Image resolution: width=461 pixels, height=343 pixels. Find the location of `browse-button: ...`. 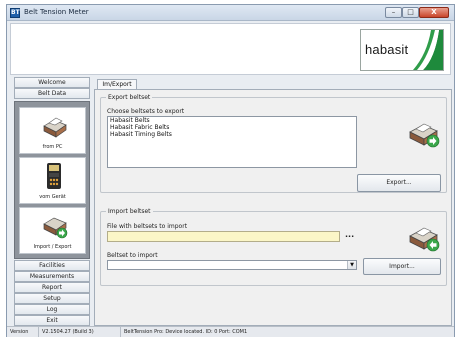

browse-button: ... is located at coordinates (349, 234).